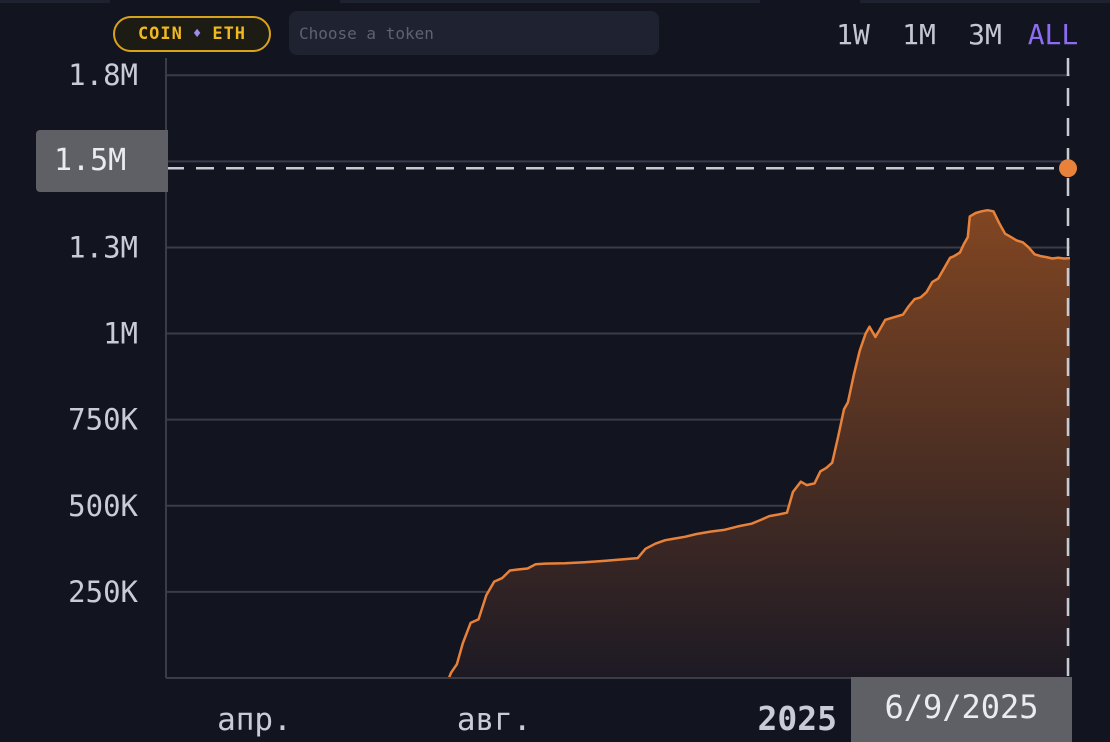 The height and width of the screenshot is (742, 1110). What do you see at coordinates (961, 709) in the screenshot?
I see `crosshair-x-label: 6/9/2025` at bounding box center [961, 709].